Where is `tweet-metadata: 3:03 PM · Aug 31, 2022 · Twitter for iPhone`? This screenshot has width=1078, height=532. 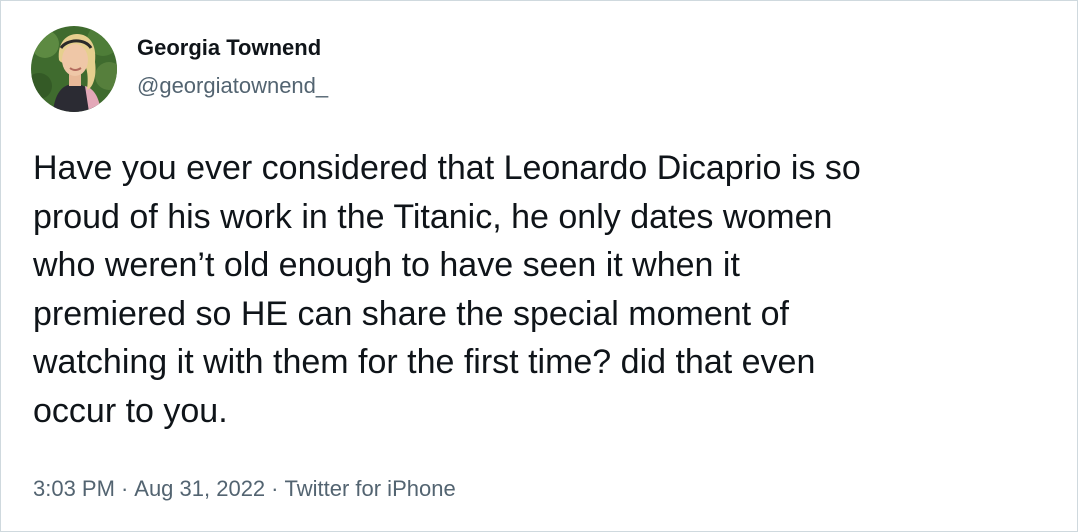
tweet-metadata: 3:03 PM · Aug 31, 2022 · Twitter for iPhone is located at coordinates (244, 489).